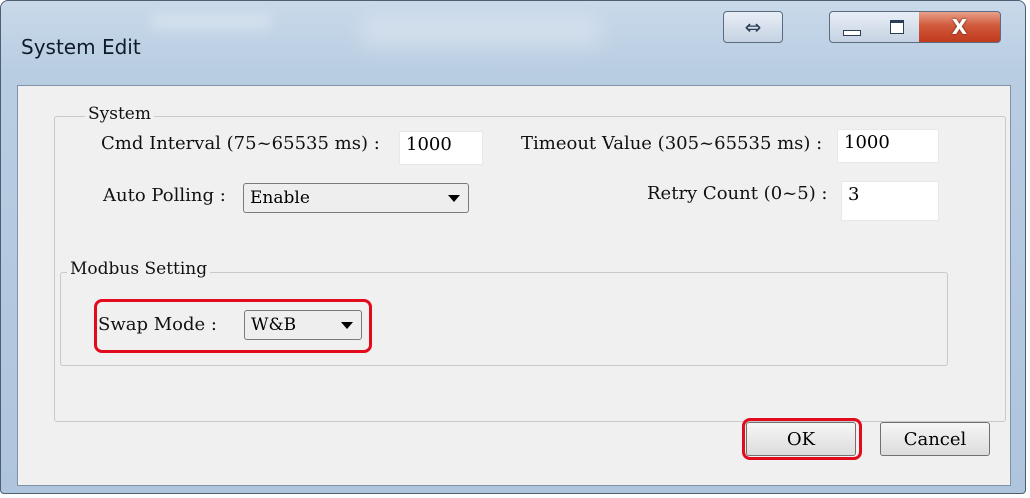  I want to click on chevron-down-icon, so click(454, 198).